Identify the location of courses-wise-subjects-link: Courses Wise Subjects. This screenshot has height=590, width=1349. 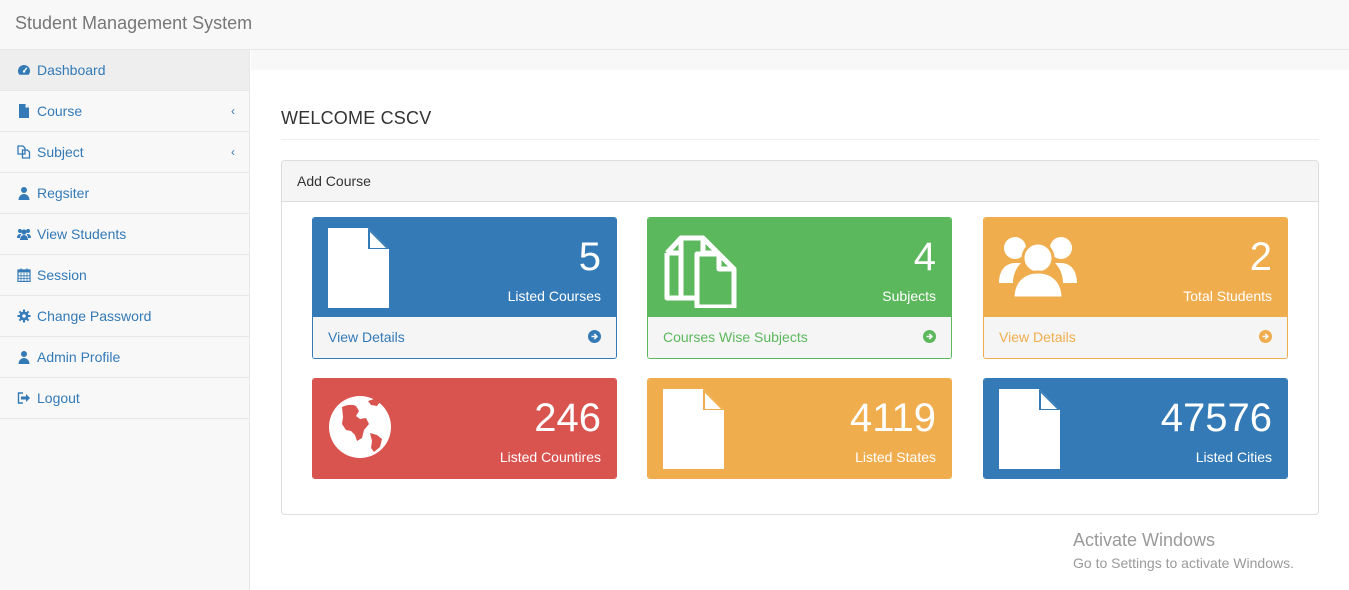
(799, 337).